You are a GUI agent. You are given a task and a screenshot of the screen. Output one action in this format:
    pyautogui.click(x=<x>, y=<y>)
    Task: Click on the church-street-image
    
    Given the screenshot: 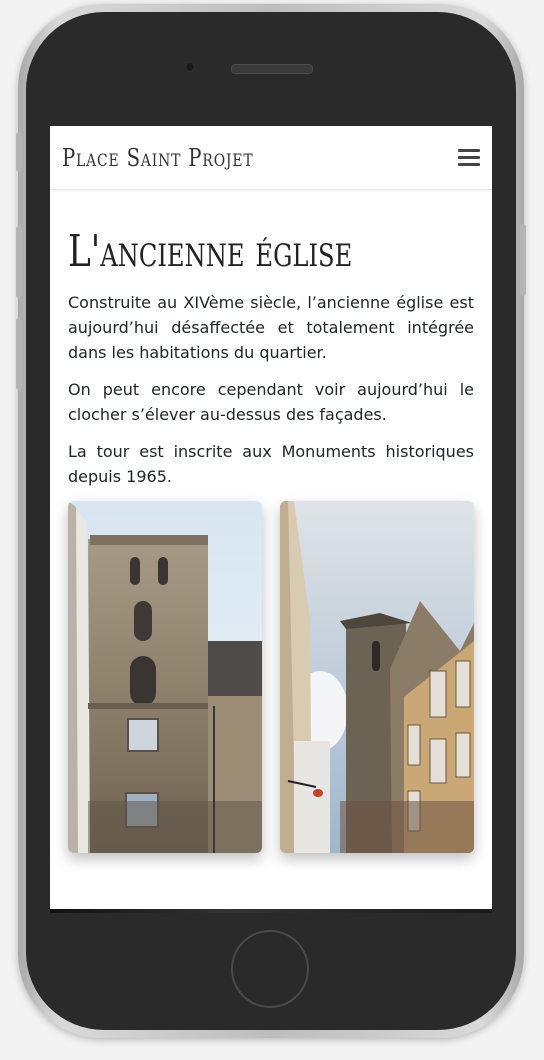 What is the action you would take?
    pyautogui.click(x=377, y=677)
    